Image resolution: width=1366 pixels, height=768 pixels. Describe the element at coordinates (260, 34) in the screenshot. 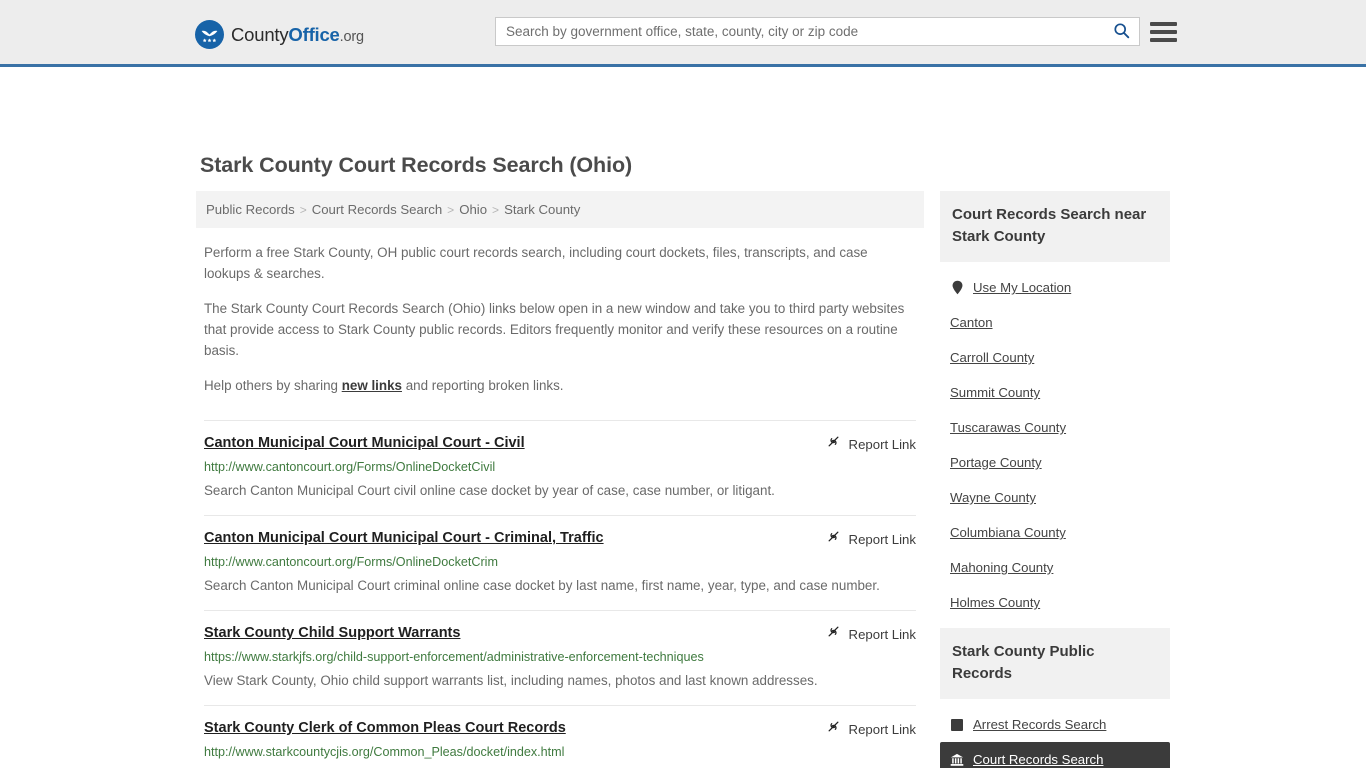

I see `logo-text-county: County` at that location.